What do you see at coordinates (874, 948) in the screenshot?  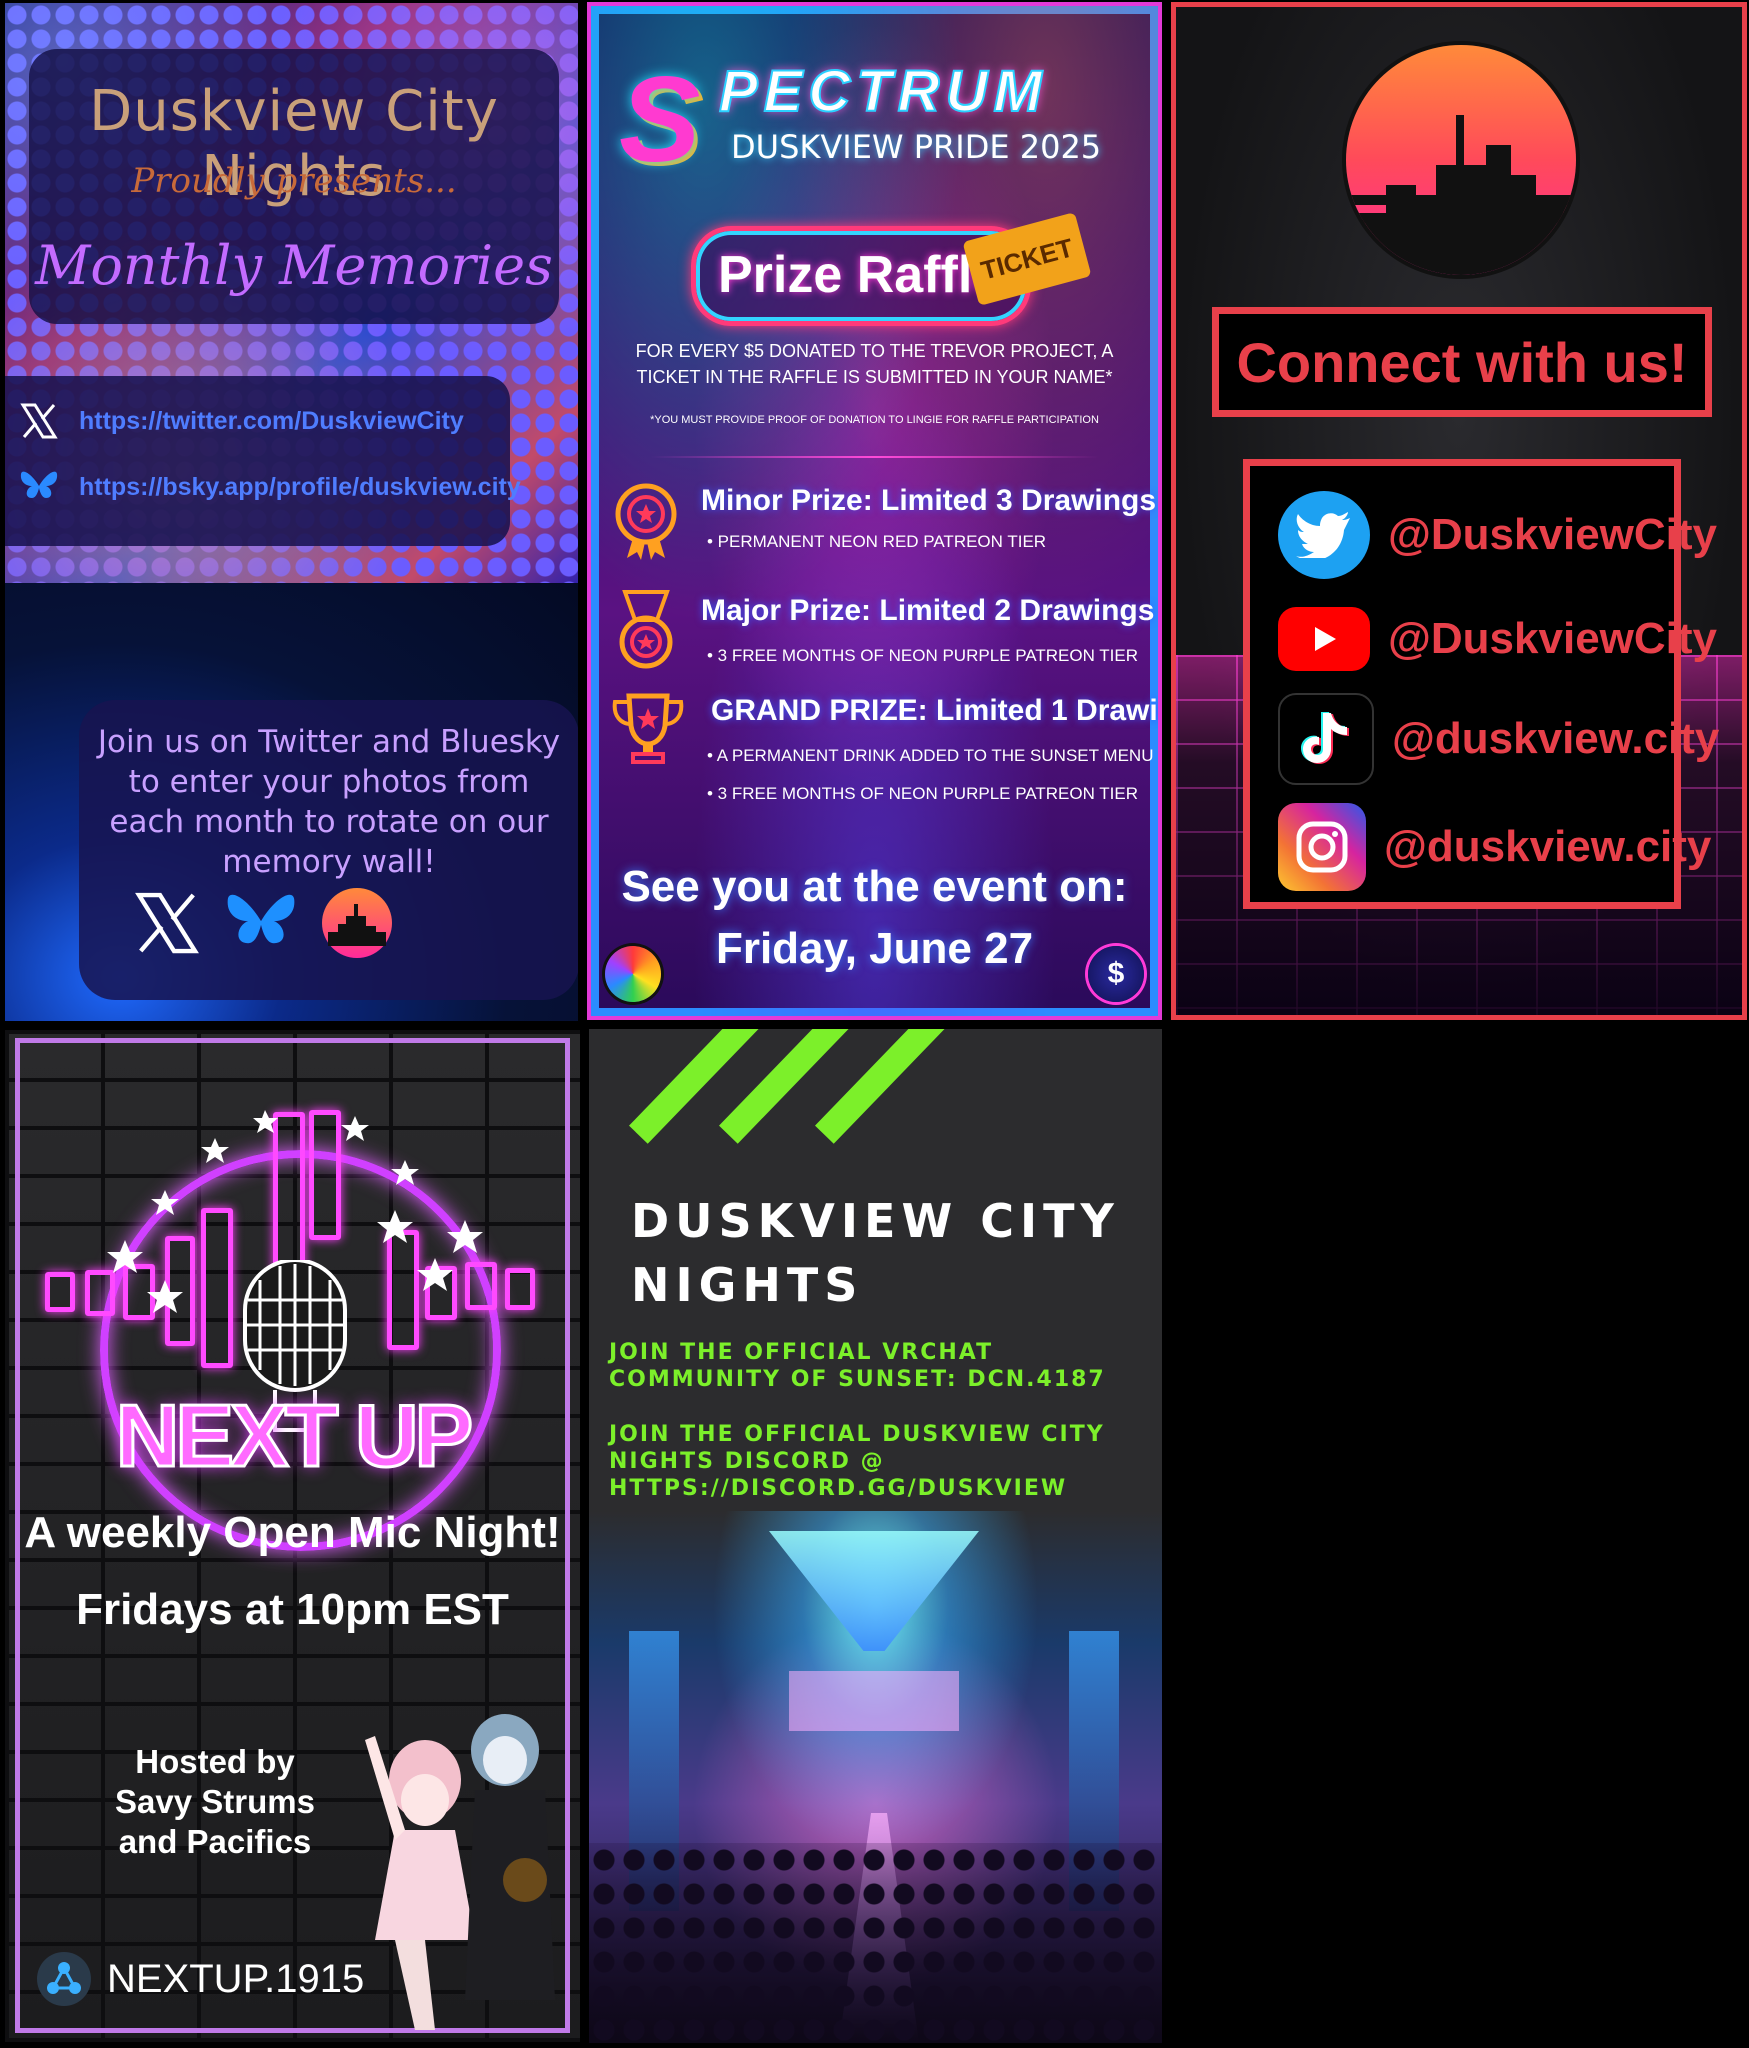 I see `event-line-2: Friday, June 27` at bounding box center [874, 948].